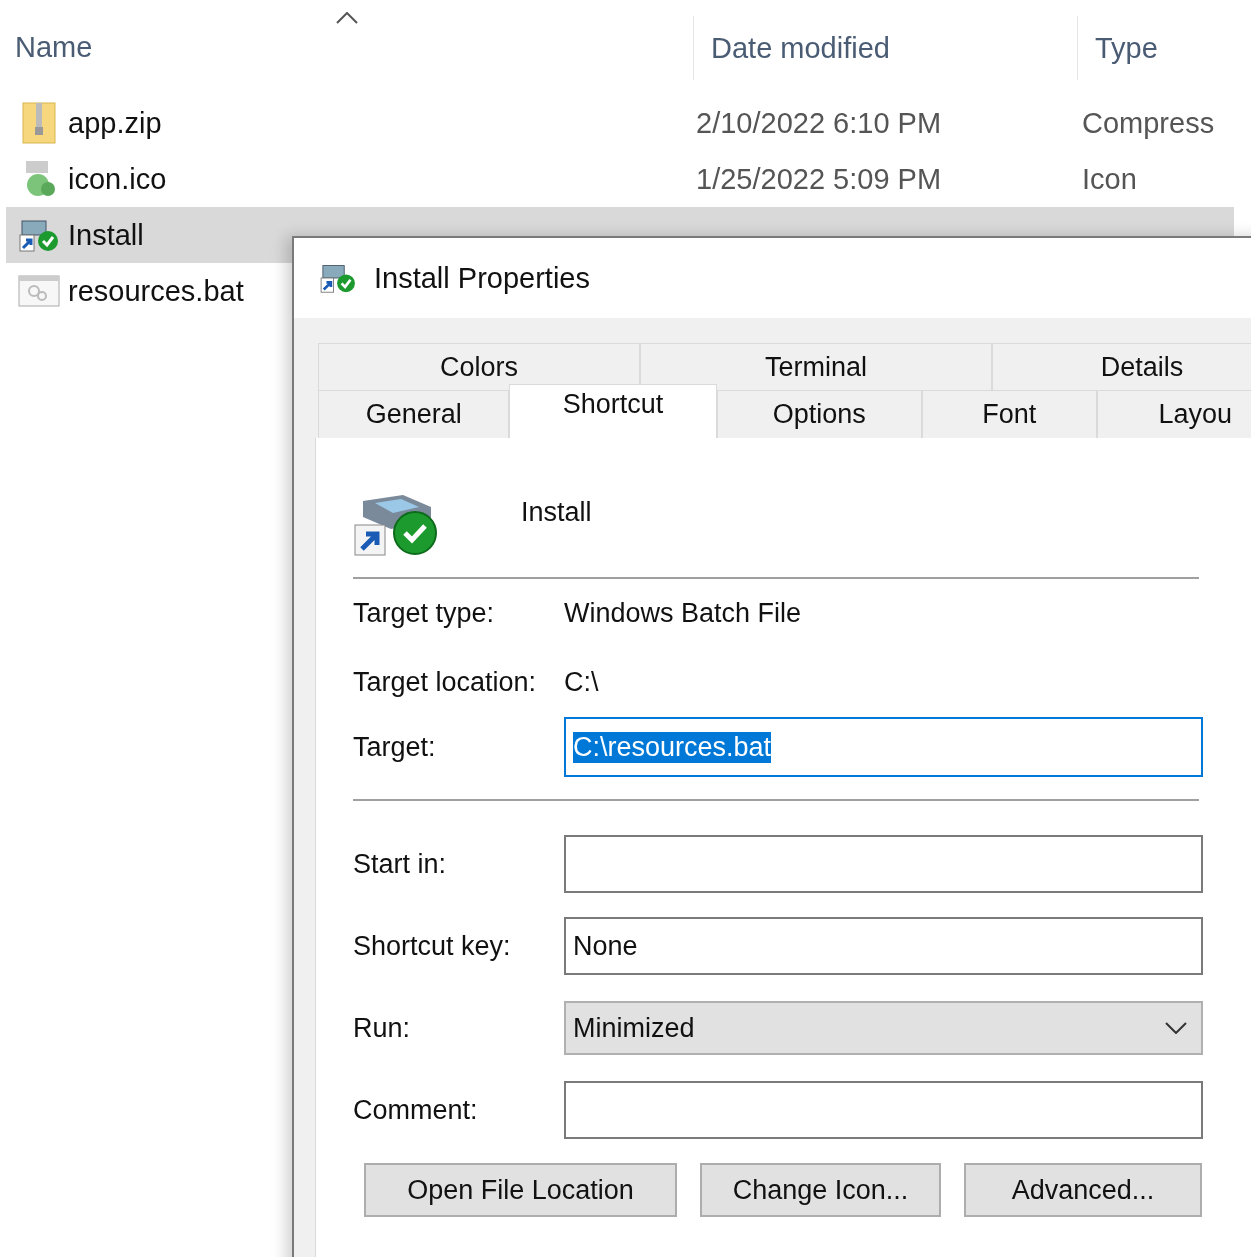 The image size is (1251, 1257). What do you see at coordinates (382, 1028) in the screenshot?
I see `field-label: Run:` at bounding box center [382, 1028].